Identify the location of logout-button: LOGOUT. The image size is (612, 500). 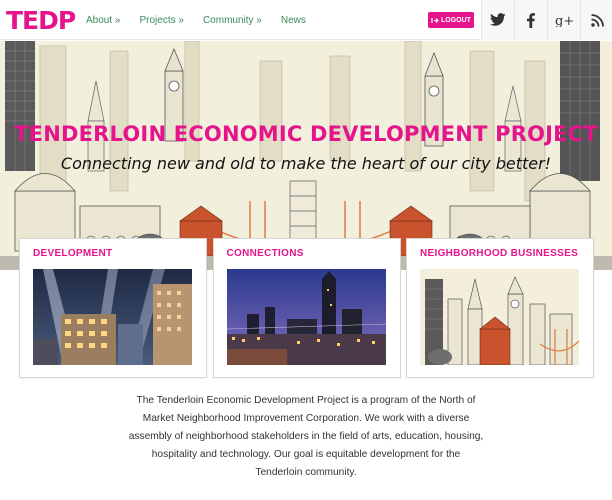
(451, 20).